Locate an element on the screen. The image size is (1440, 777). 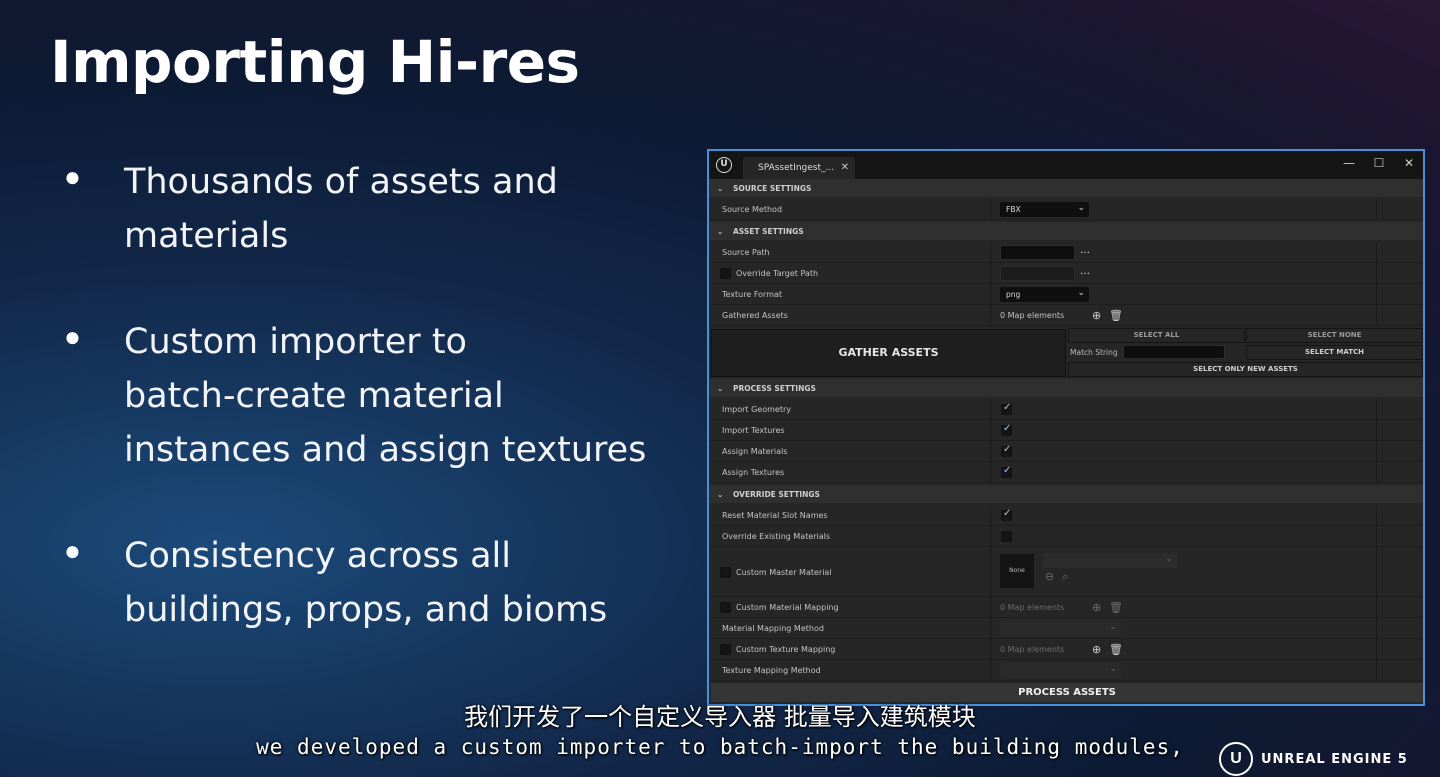
row-source-method: Source Method FBX ⌄ is located at coordinates (1066, 209).